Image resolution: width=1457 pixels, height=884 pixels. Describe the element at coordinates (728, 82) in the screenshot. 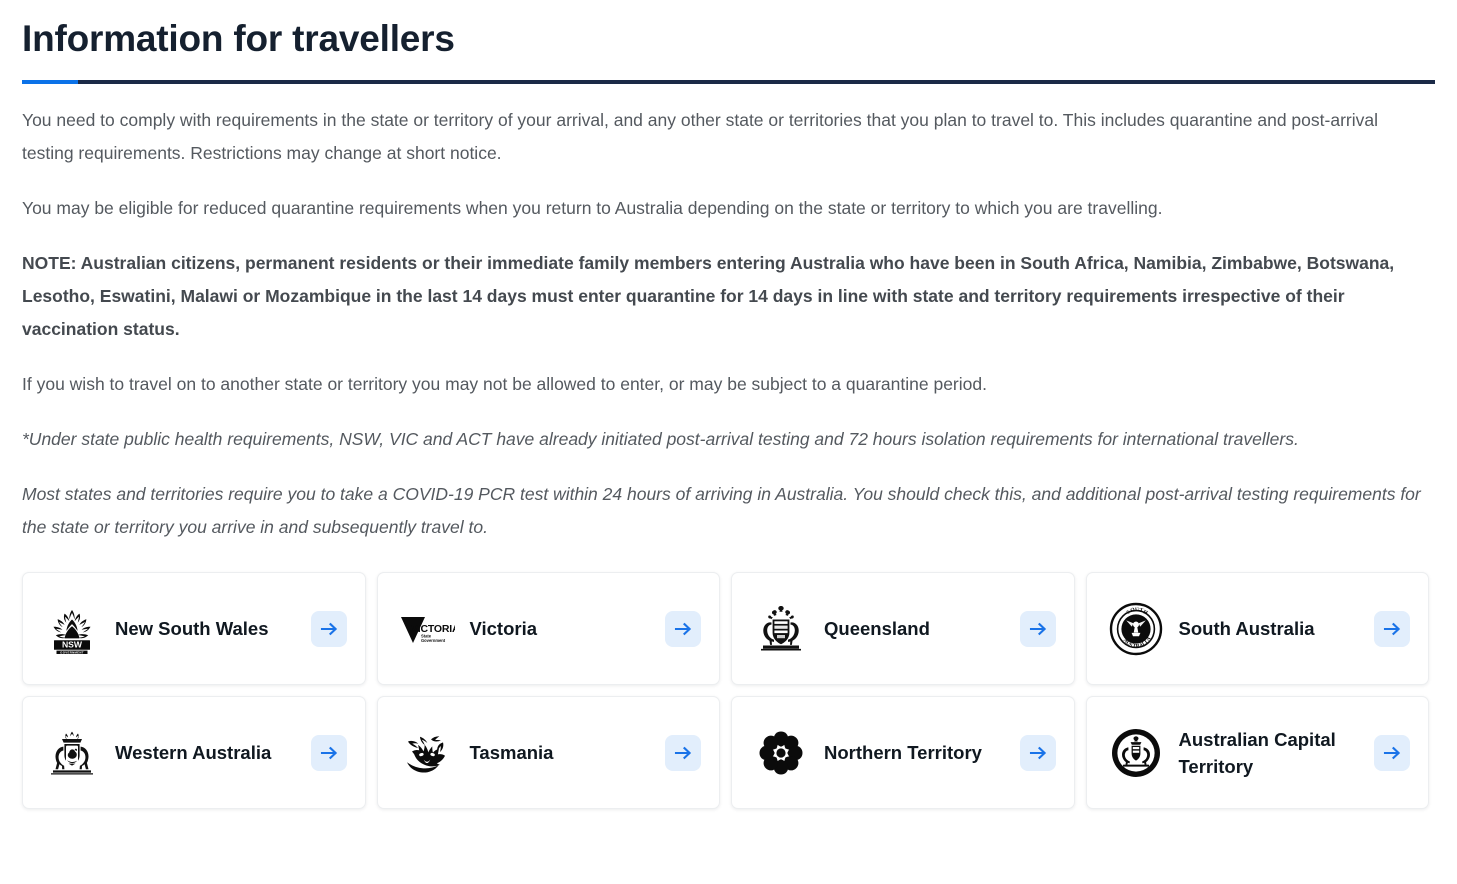

I see `title-underline-rule` at that location.